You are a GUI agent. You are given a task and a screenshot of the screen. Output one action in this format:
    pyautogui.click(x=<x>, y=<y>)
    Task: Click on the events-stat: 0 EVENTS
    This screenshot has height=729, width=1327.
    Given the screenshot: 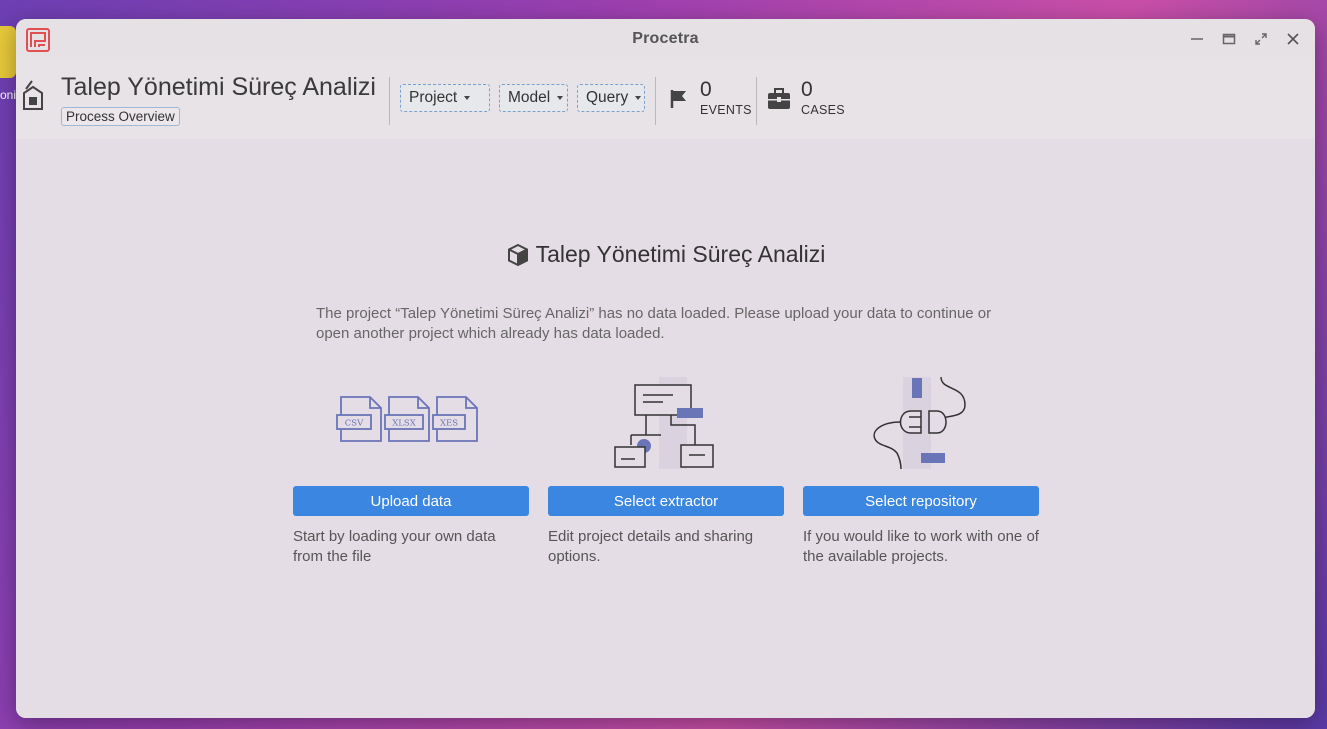 What is the action you would take?
    pyautogui.click(x=726, y=98)
    